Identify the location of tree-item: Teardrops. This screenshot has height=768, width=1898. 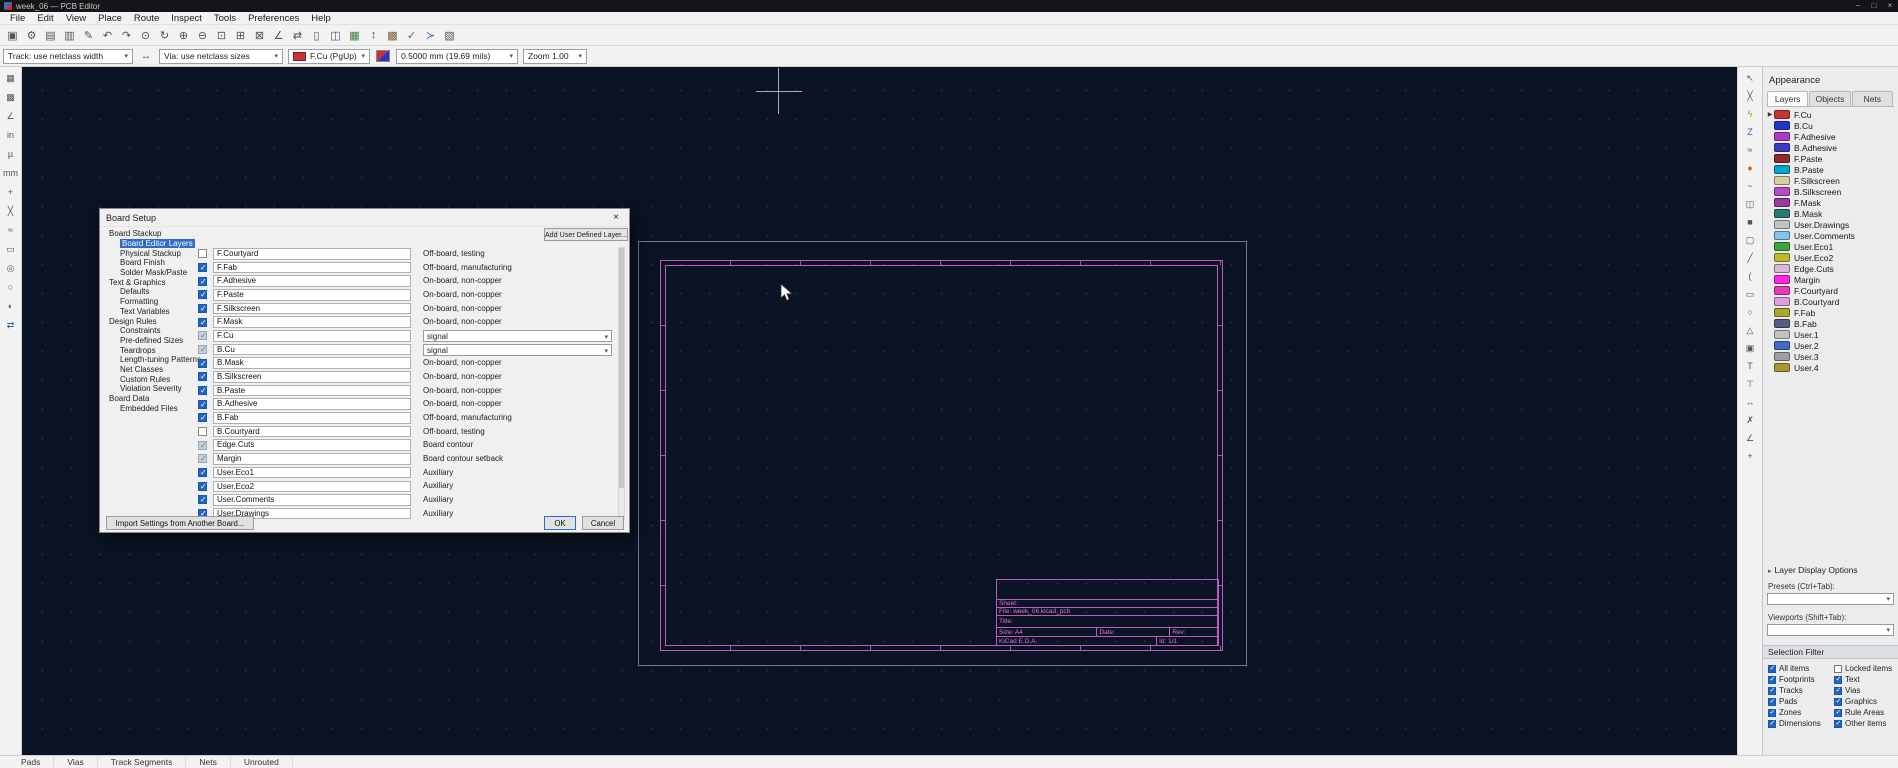
(154, 350).